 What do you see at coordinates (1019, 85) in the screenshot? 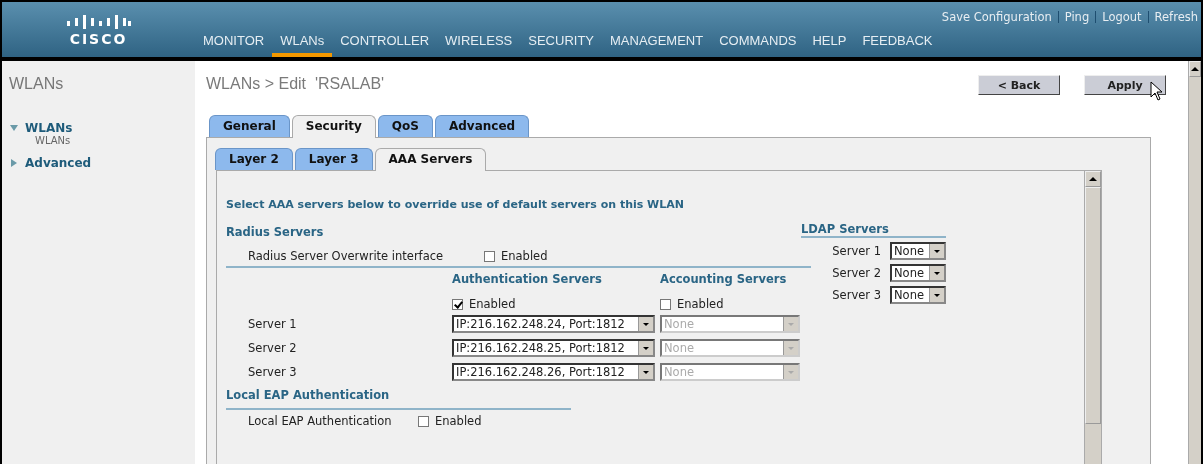
I see `action-button: < Back` at bounding box center [1019, 85].